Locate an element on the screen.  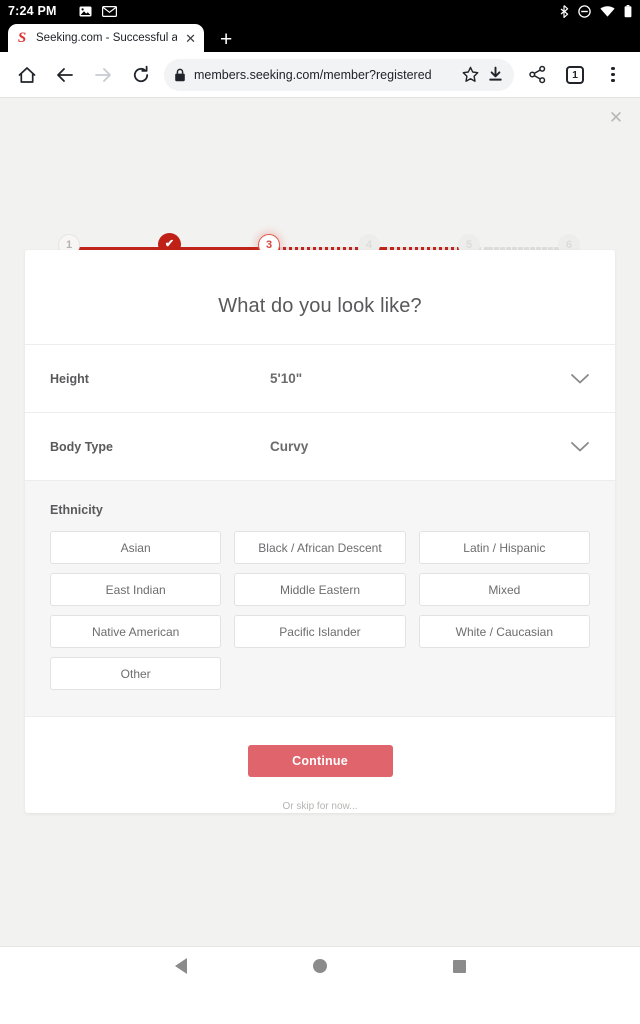
menu-dots is located at coordinates (613, 74).